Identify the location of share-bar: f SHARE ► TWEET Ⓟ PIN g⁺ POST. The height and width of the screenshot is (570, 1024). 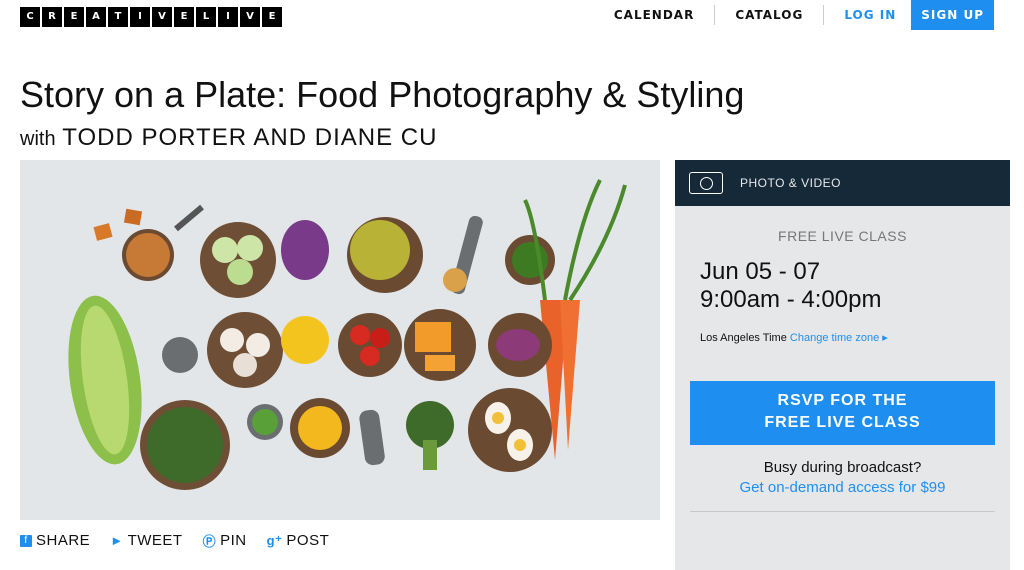
(174, 540).